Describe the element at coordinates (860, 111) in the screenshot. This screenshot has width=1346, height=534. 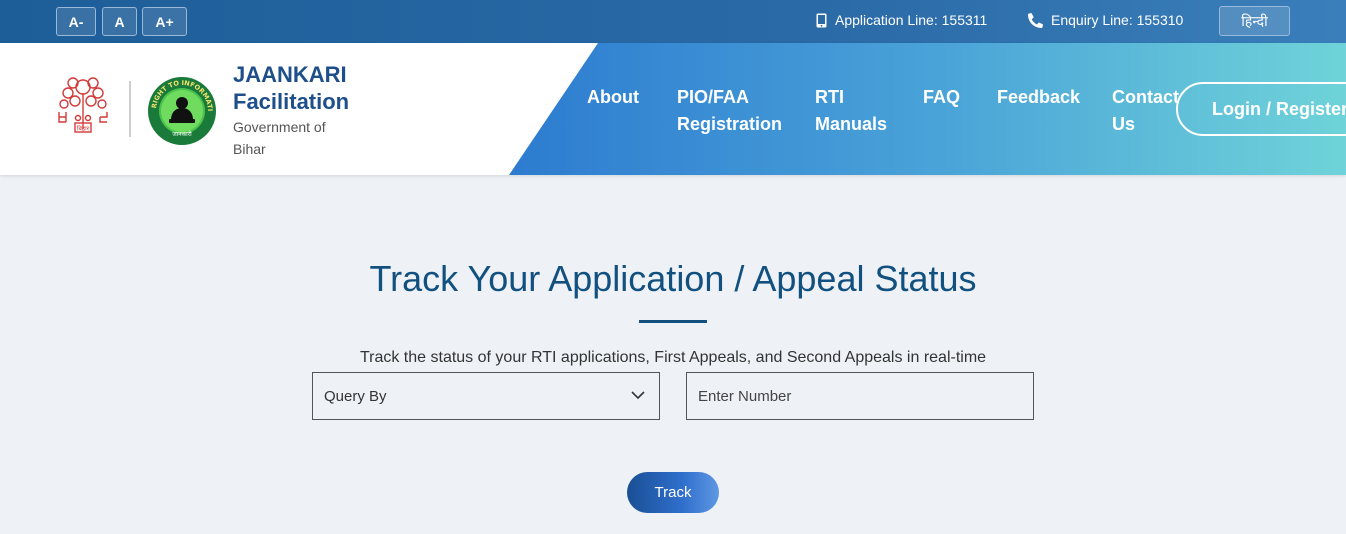
I see `nav-rti-manuals: RTI Manuals` at that location.